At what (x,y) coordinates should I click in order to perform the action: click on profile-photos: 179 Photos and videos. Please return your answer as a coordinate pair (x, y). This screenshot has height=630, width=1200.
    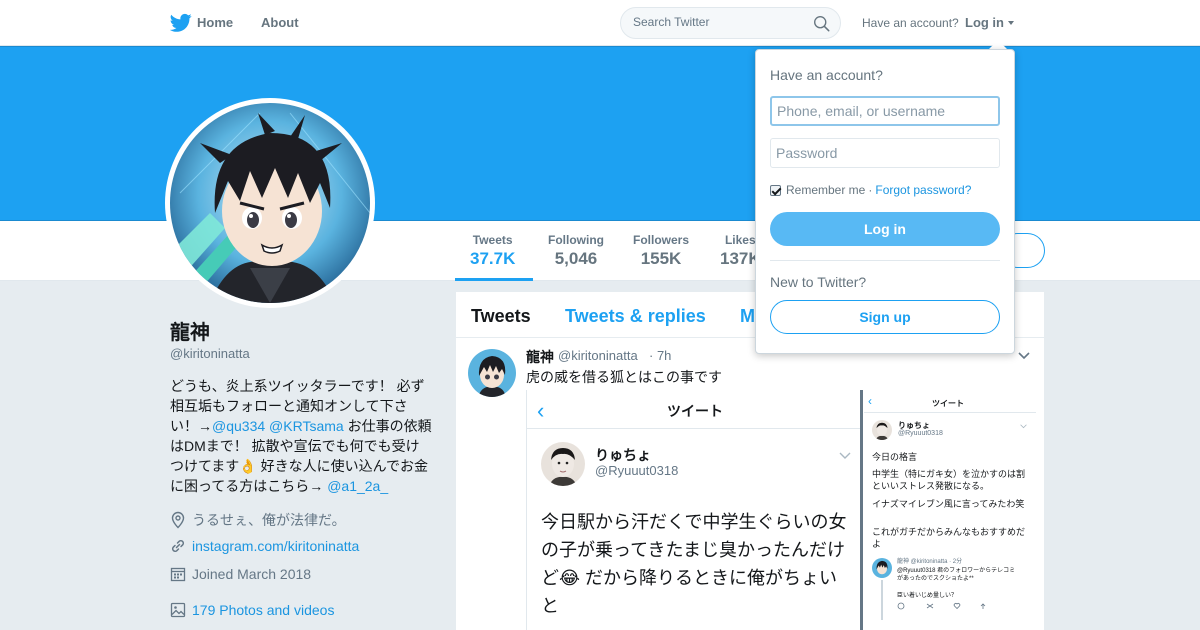
    Looking at the image, I should click on (252, 610).